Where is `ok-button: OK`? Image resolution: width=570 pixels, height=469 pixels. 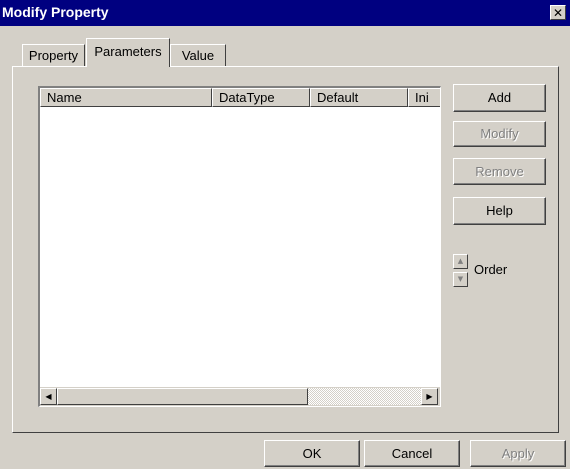 ok-button: OK is located at coordinates (312, 453).